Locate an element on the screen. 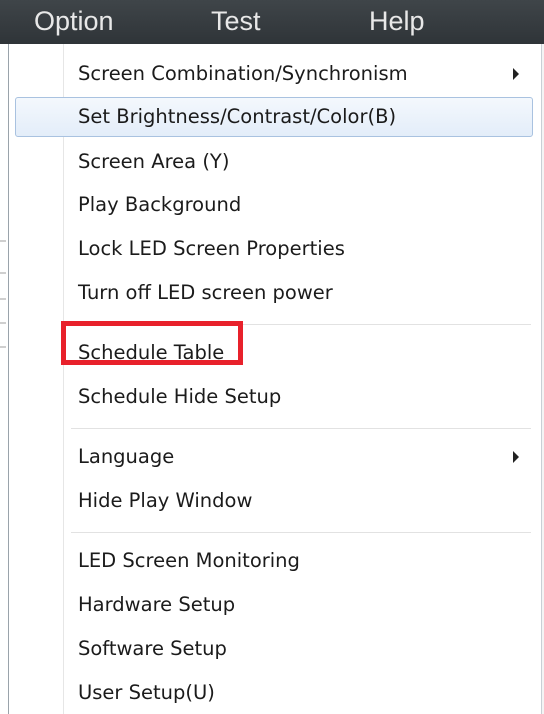 The width and height of the screenshot is (544, 714). menu-item-label: Software Setup is located at coordinates (152, 648).